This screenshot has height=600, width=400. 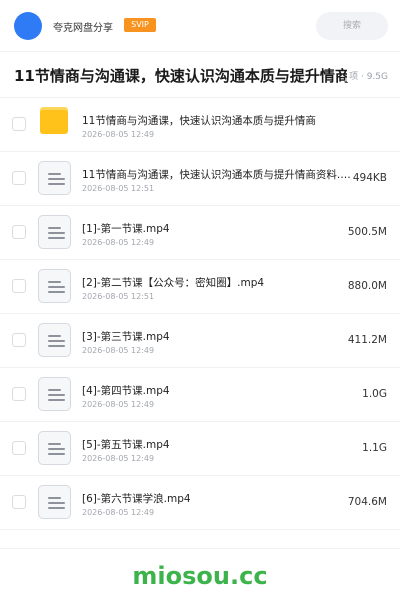 What do you see at coordinates (217, 175) in the screenshot?
I see `file-name: 11节情商与沟通课，快速认识沟通本质与提升情商资料.pdf` at bounding box center [217, 175].